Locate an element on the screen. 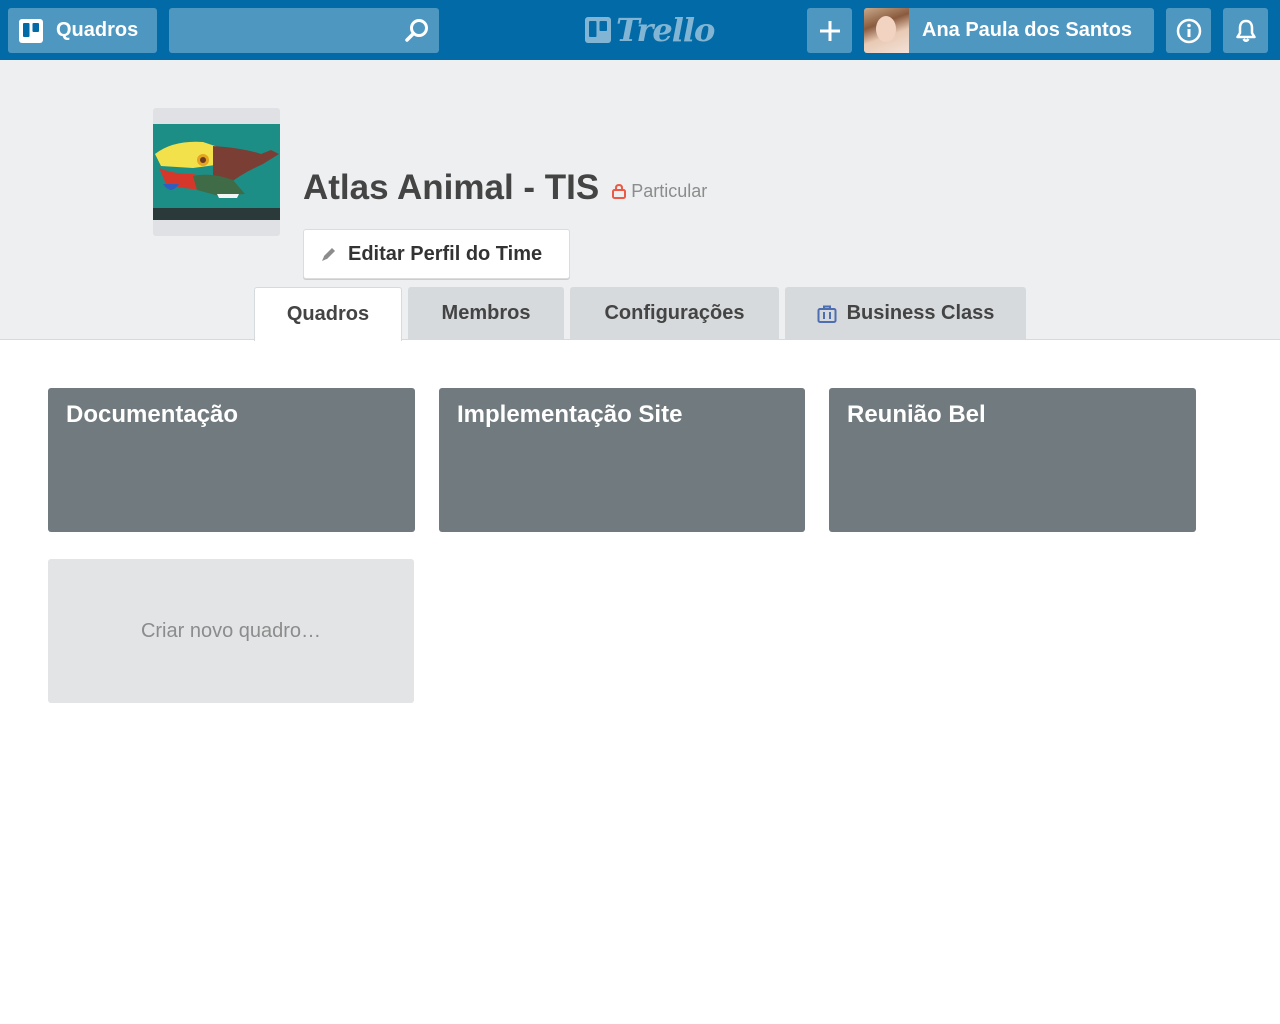 This screenshot has width=1280, height=1024. tab-members: Membros is located at coordinates (486, 313).